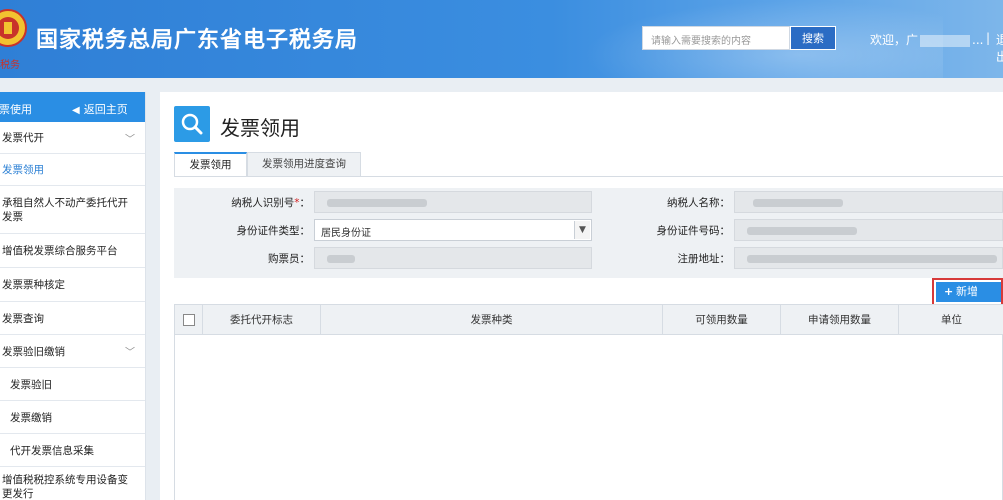  Describe the element at coordinates (304, 164) in the screenshot. I see `tab-progress-query: 发票领用进度查询` at that location.